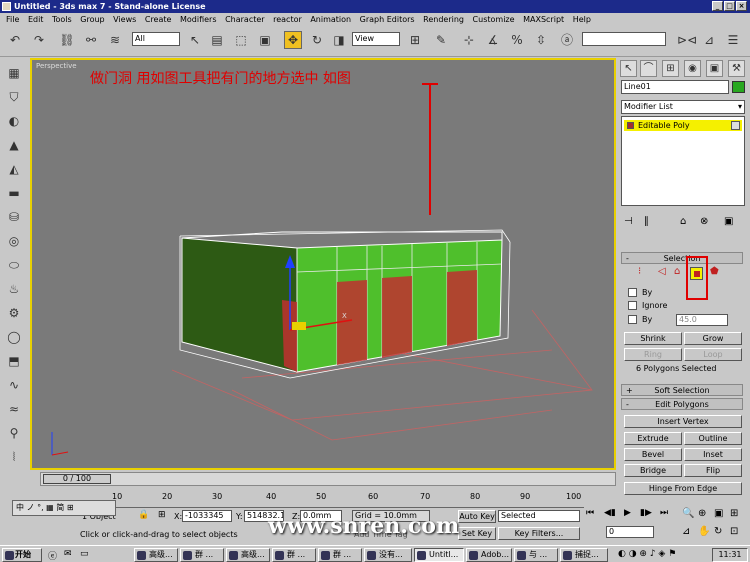  I want to click on set-key-button: Set Key, so click(477, 533).